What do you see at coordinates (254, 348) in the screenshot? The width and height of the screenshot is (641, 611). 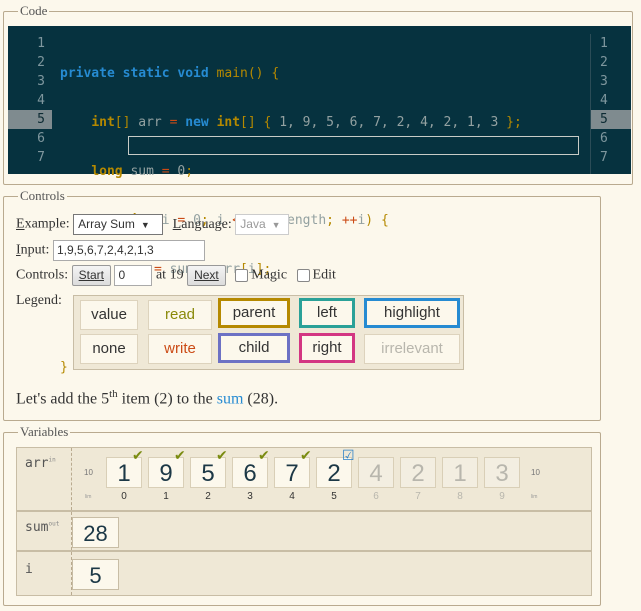 I see `legend-item-child: child` at bounding box center [254, 348].